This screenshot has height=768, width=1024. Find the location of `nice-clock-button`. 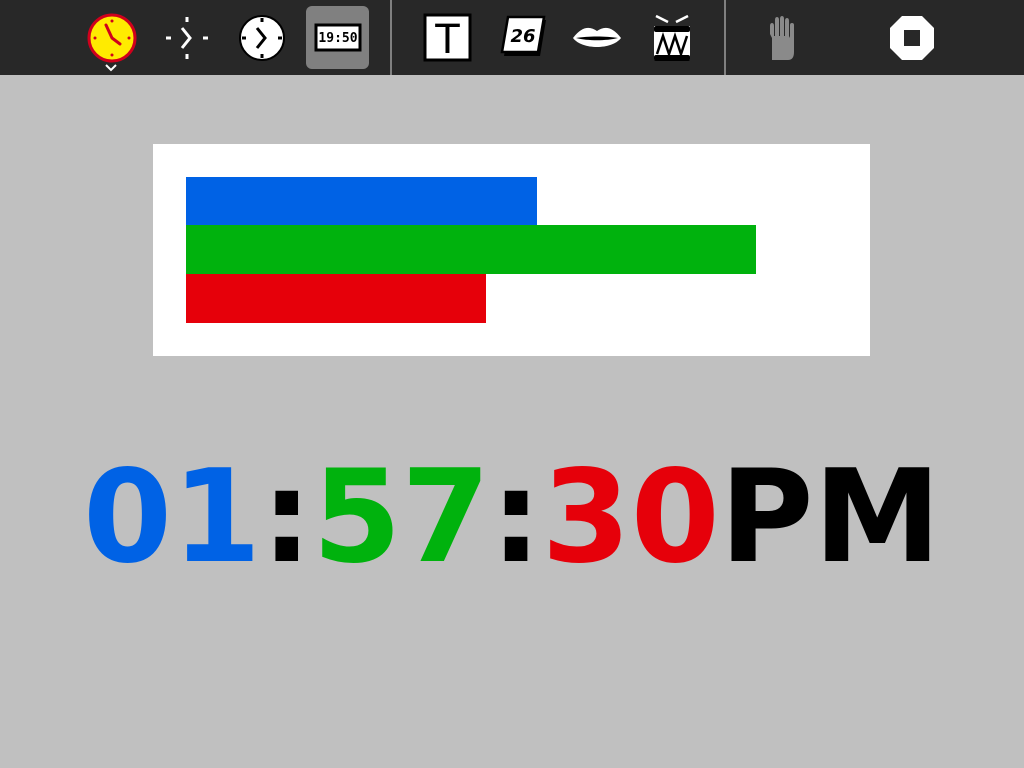

nice-clock-button is located at coordinates (261, 37).